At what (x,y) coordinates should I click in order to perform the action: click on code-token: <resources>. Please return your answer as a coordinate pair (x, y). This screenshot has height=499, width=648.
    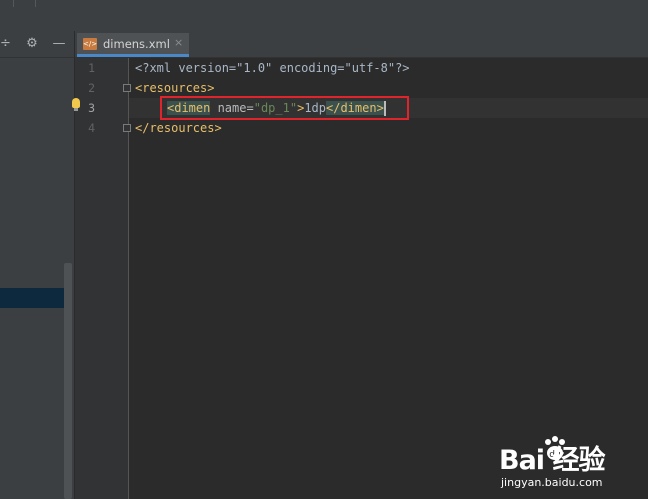
    Looking at the image, I should click on (175, 88).